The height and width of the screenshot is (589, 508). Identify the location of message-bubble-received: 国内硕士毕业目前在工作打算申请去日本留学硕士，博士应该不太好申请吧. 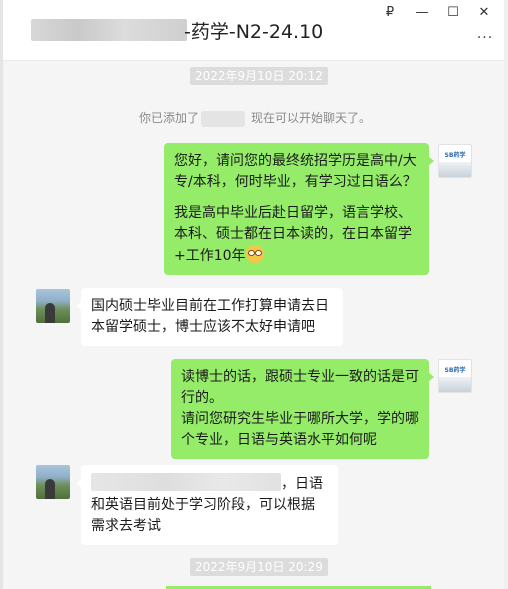
(209, 317).